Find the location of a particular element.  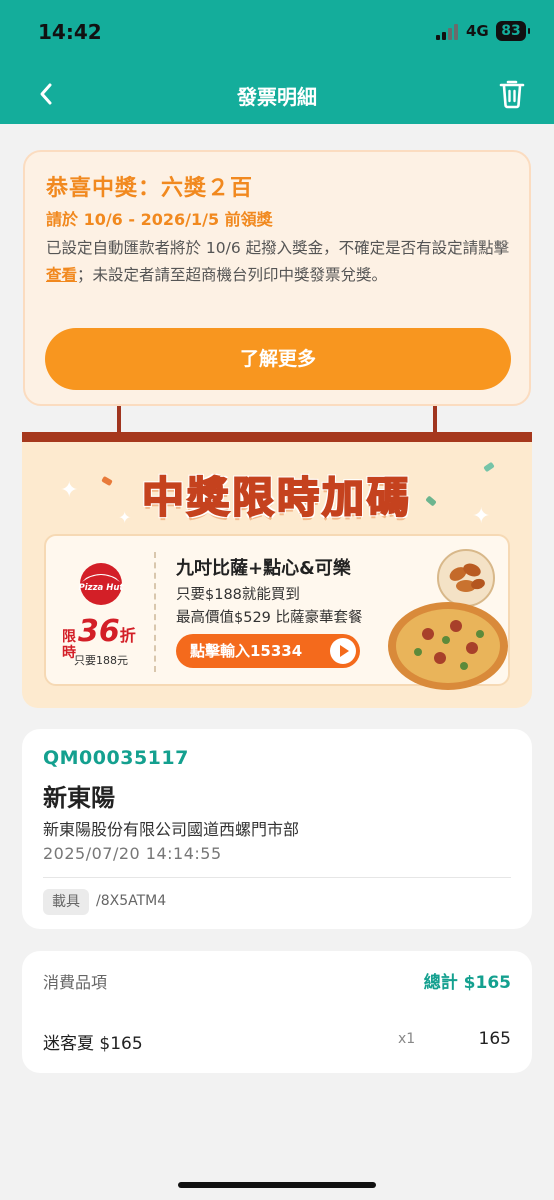

trash-icon is located at coordinates (512, 94).